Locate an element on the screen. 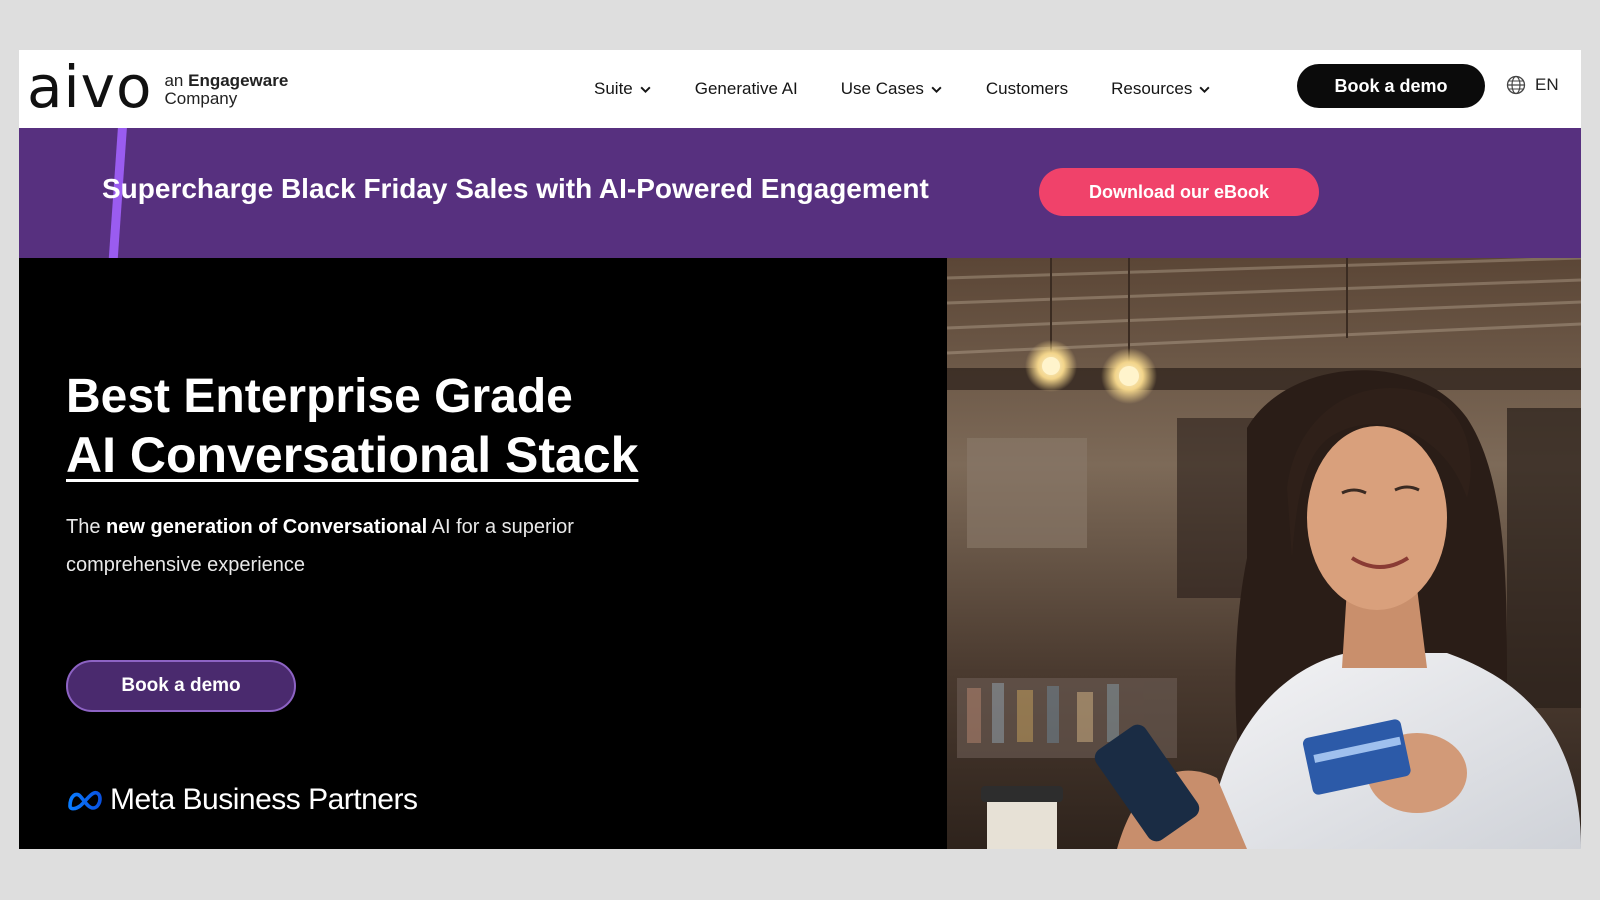  language-selector: EN is located at coordinates (1532, 85).